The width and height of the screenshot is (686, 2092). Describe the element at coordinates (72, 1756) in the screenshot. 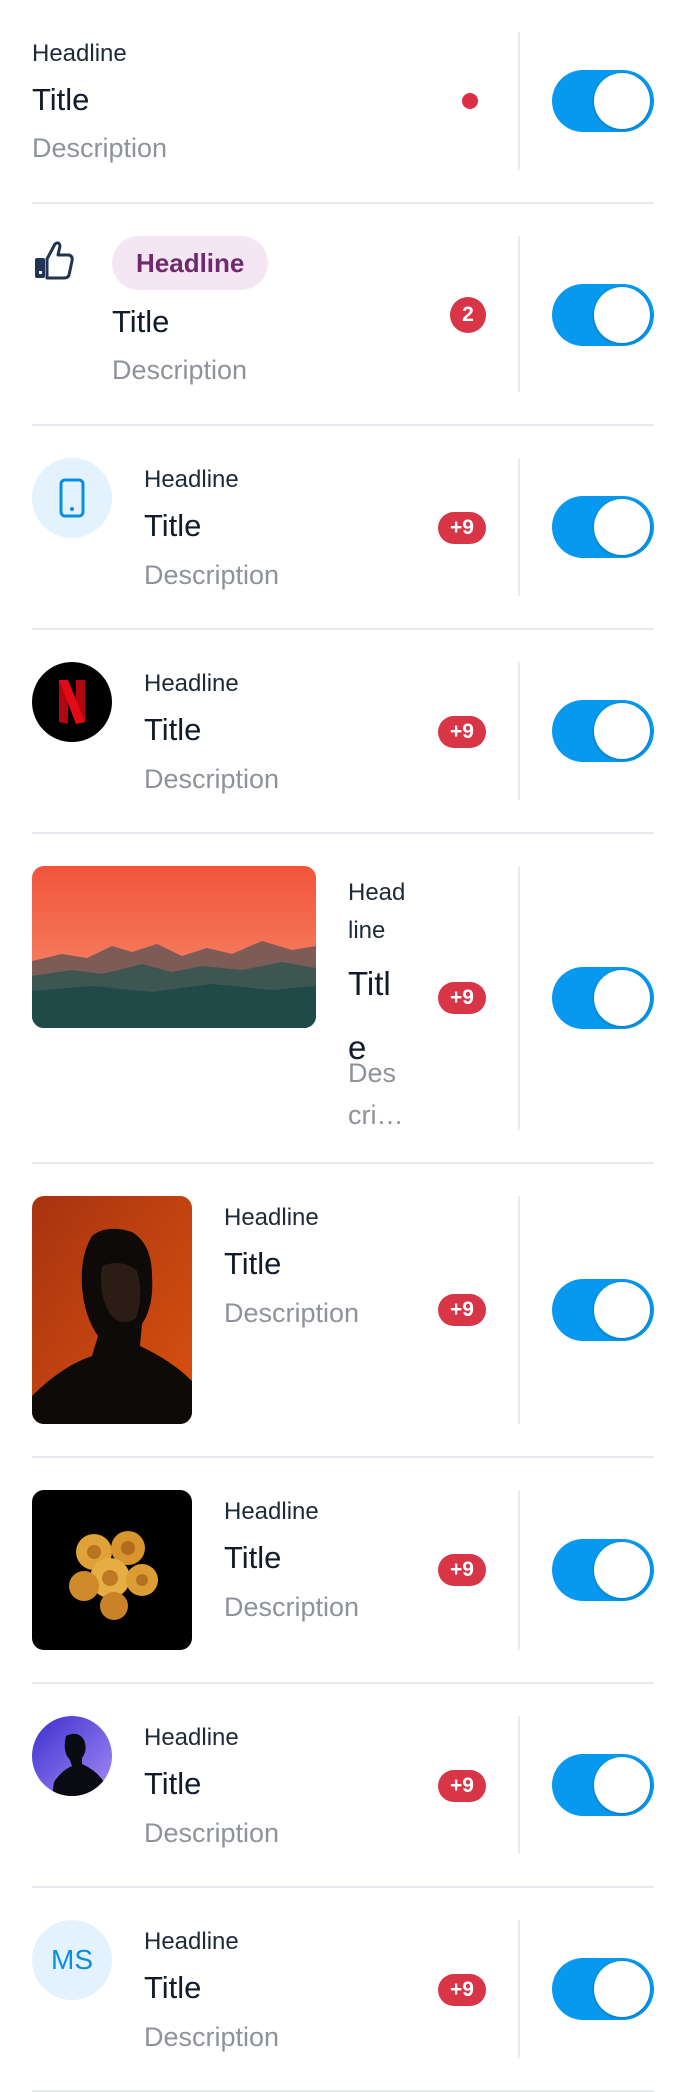

I see `person-silhouette-avatar` at that location.